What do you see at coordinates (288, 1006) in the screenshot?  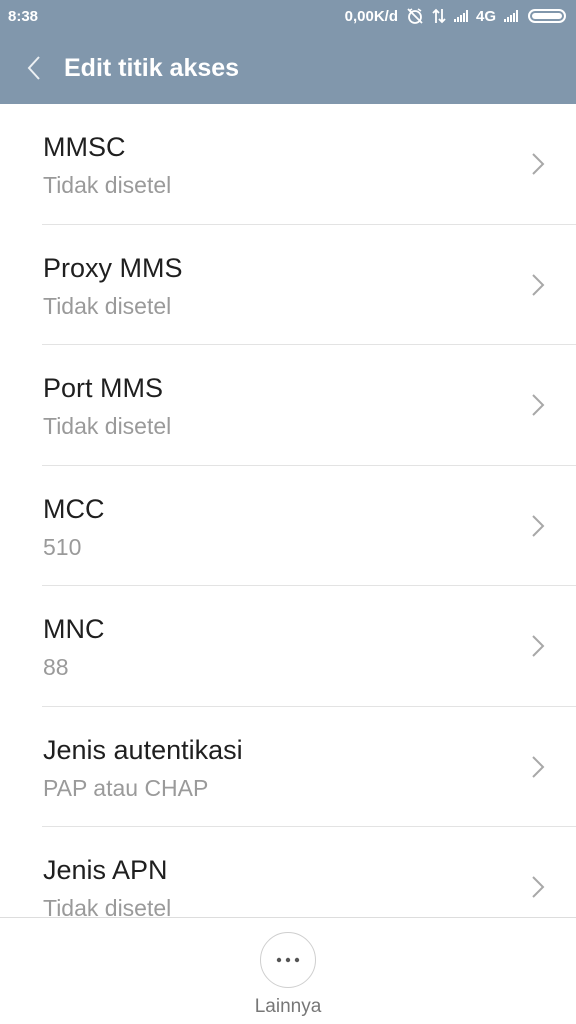 I see `more-label: Lainnya` at bounding box center [288, 1006].